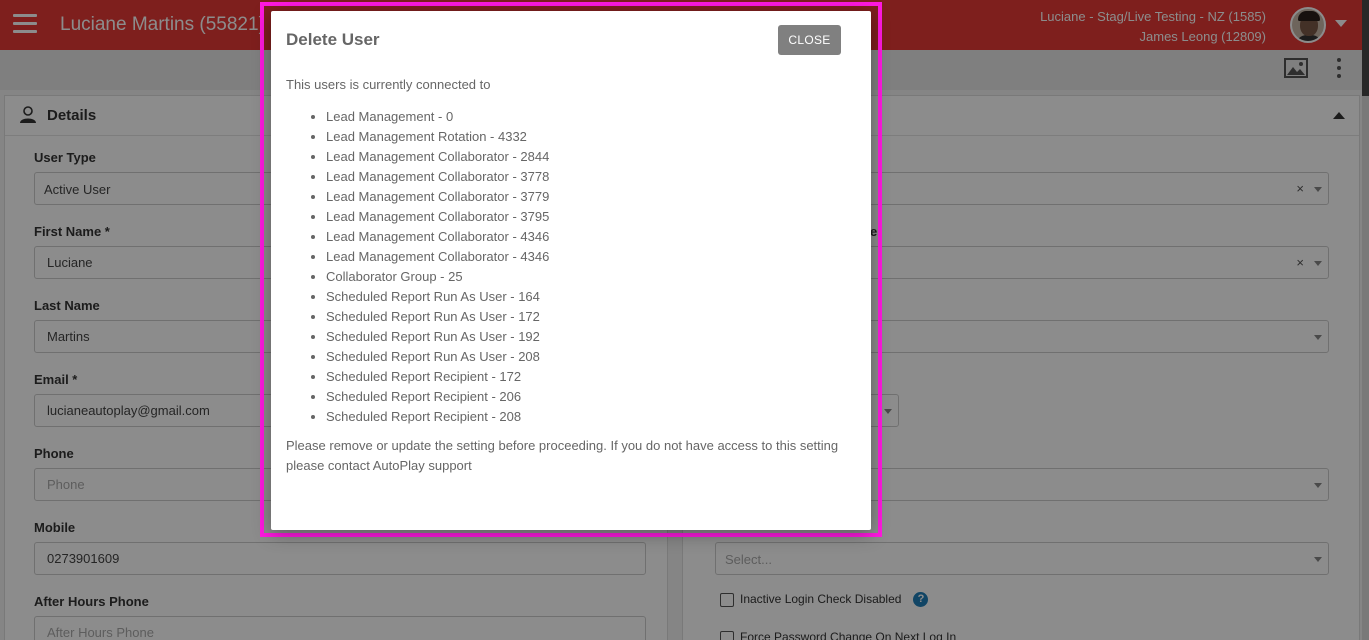 This screenshot has width=1369, height=640. Describe the element at coordinates (437, 377) in the screenshot. I see `list-item: Scheduled Report Recipient - 172` at that location.